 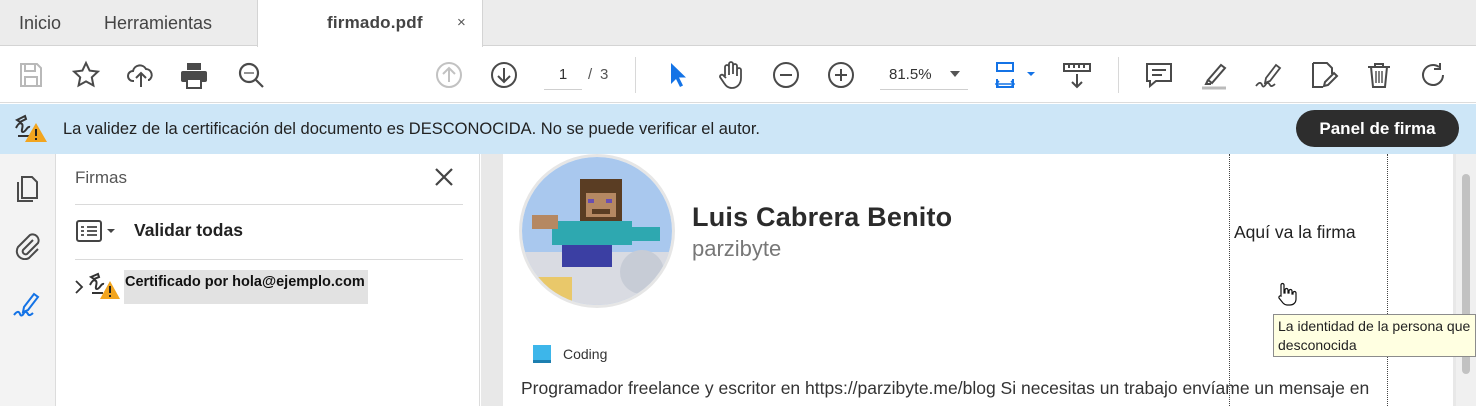 I want to click on vertical-scrollbar, so click(x=1466, y=280).